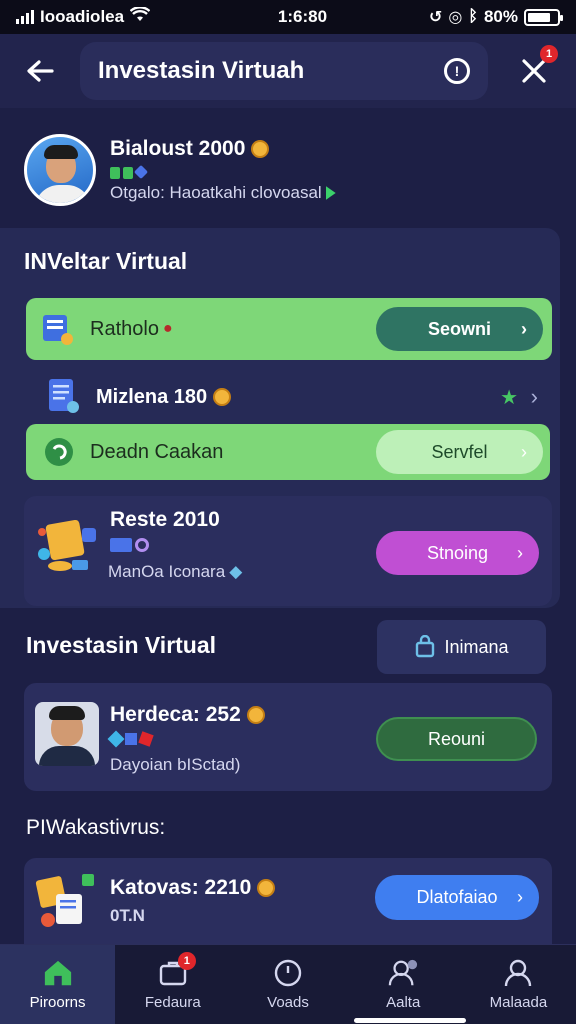 The image size is (576, 1024). I want to click on card-name: Katovas: 2210, so click(181, 887).